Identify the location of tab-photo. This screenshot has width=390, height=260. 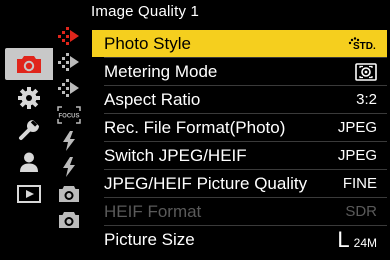
(29, 64).